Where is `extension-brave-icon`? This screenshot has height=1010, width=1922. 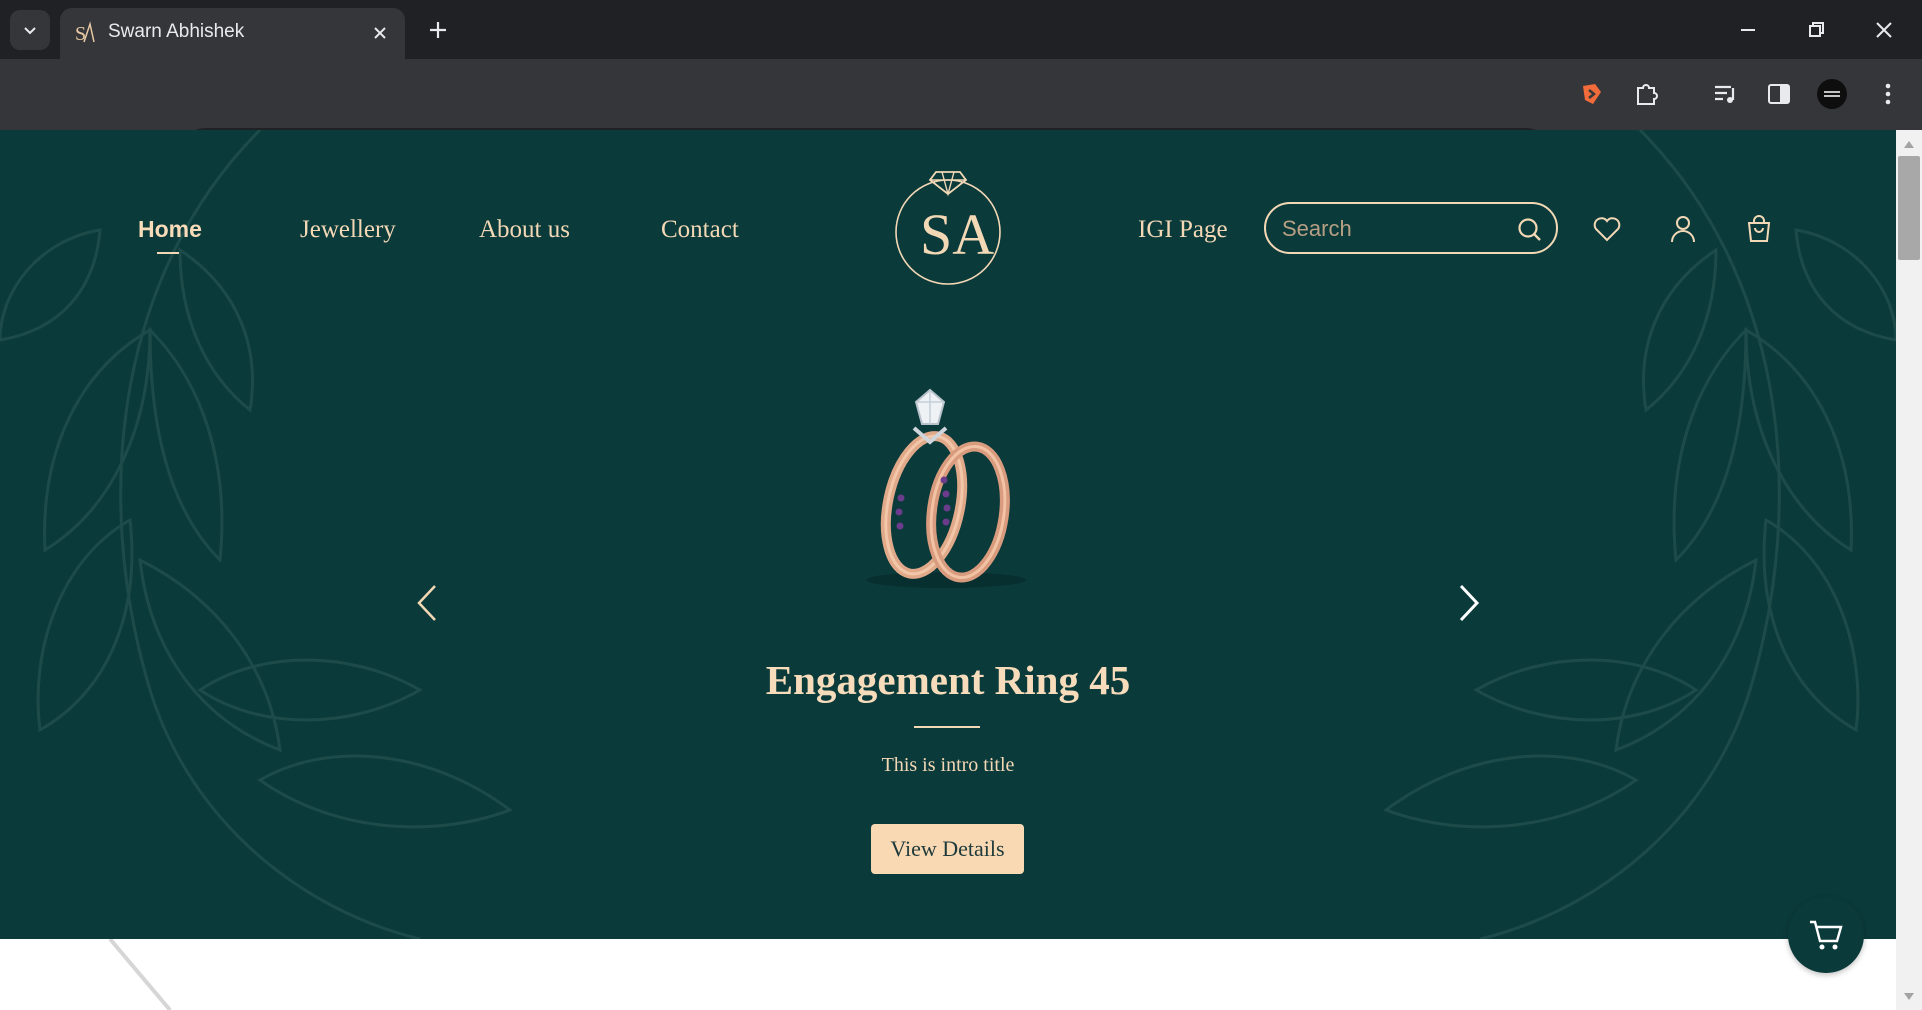
extension-brave-icon is located at coordinates (1591, 94).